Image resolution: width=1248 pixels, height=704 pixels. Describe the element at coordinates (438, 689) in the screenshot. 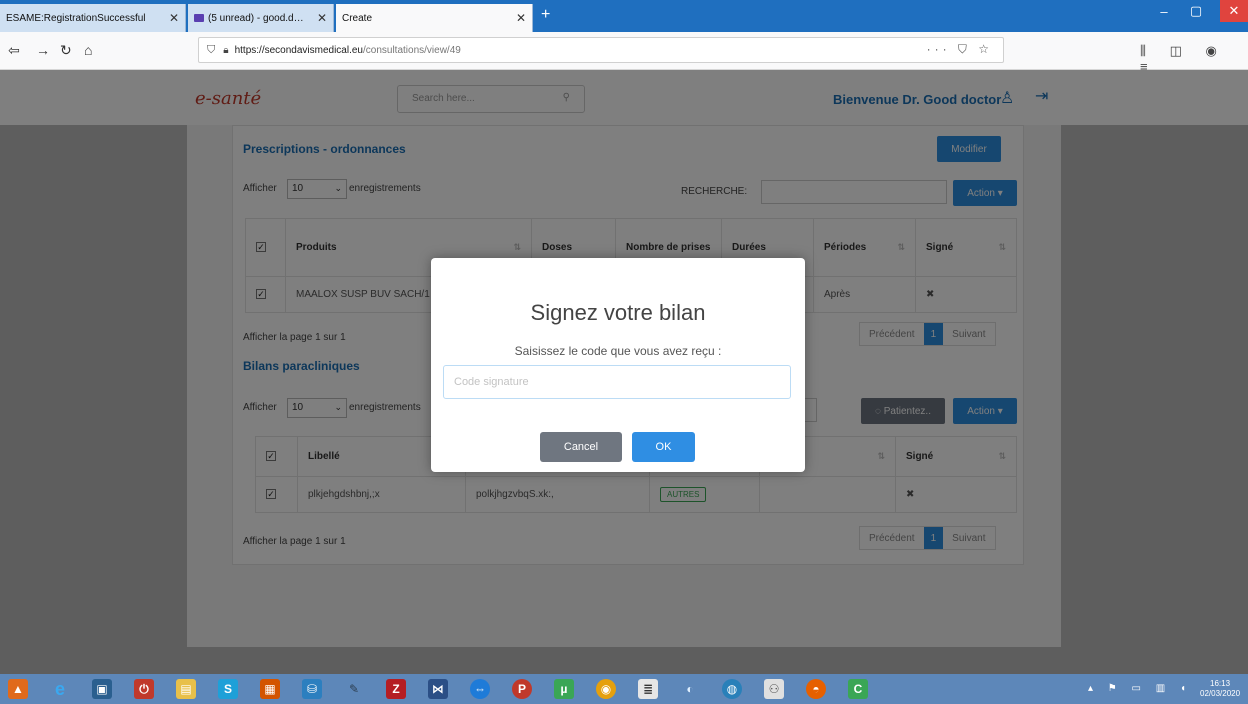

I see `visual-studio-icon: ⋈` at that location.